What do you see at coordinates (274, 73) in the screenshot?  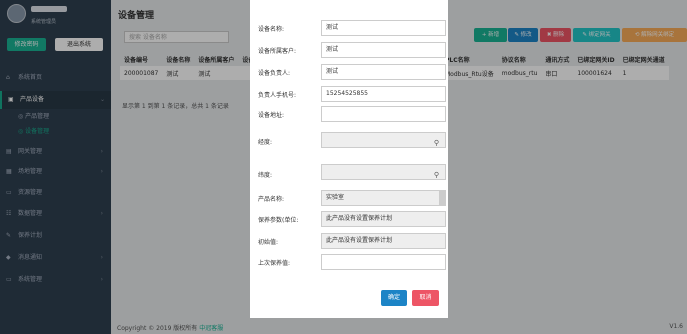 I see `field-label: 设备负责人:` at bounding box center [274, 73].